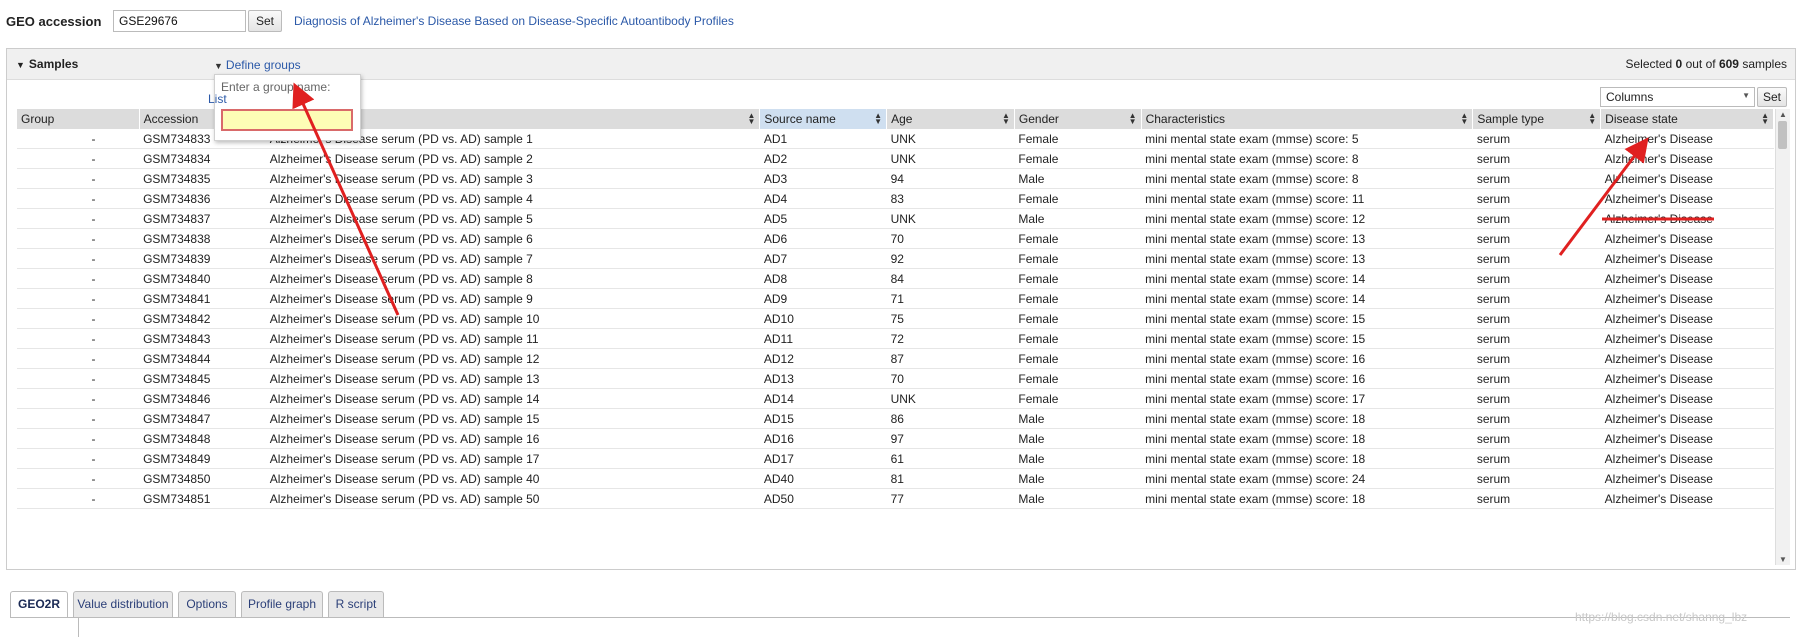 This screenshot has width=1804, height=637. I want to click on table-cell: 61, so click(950, 458).